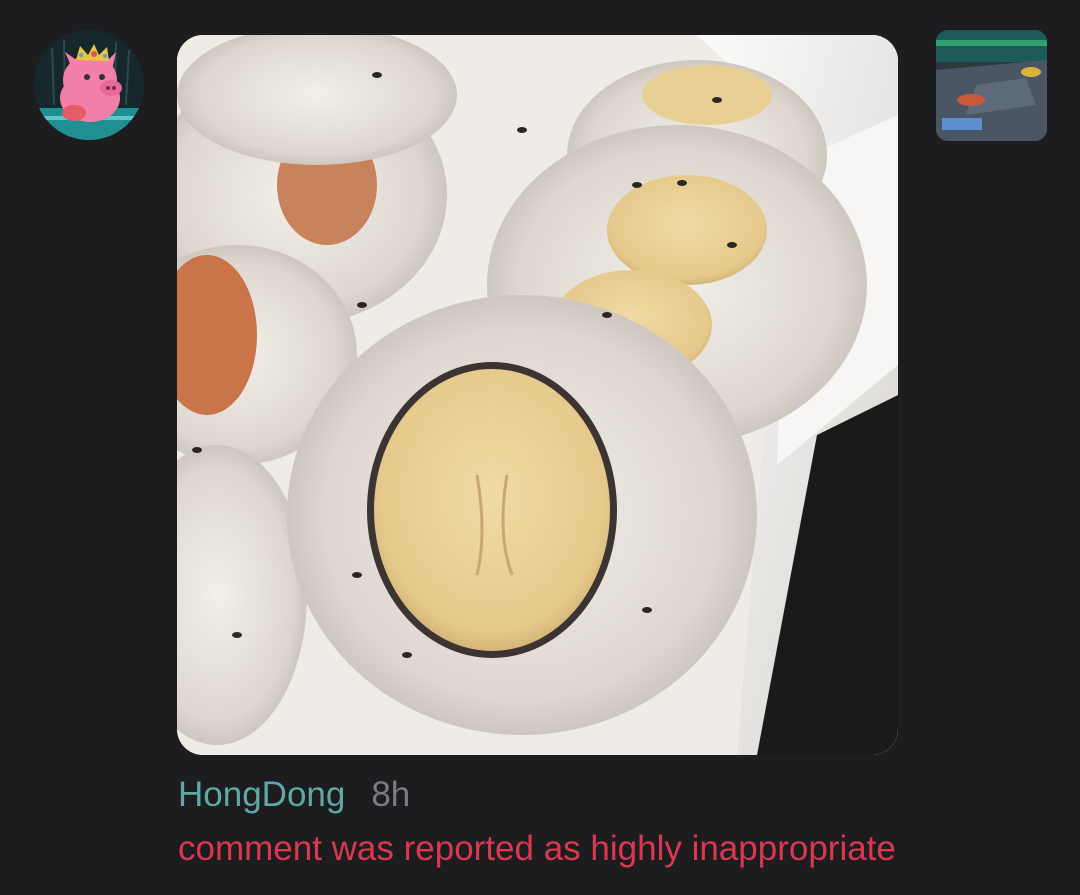  I want to click on attachment-thumbnail, so click(991, 85).